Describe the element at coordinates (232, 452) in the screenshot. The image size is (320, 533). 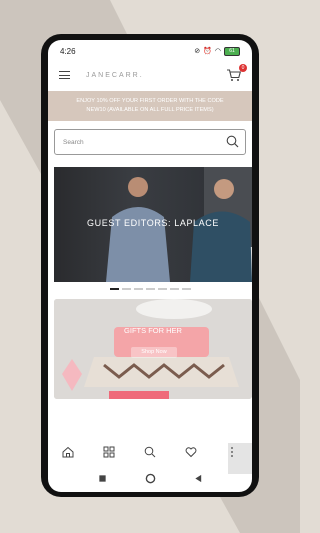
I see `more-vertical-icon` at that location.